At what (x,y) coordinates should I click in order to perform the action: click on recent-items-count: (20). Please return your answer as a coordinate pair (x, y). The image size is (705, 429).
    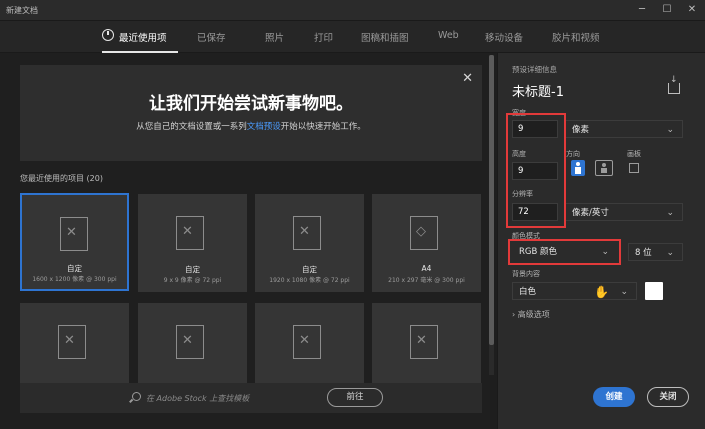
    Looking at the image, I should click on (94, 178).